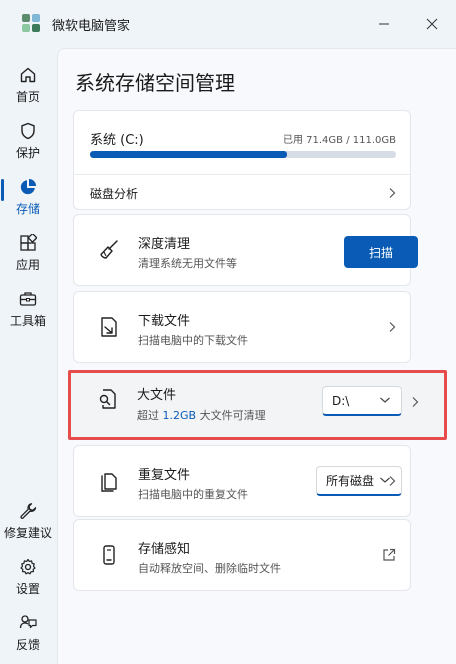  I want to click on sidebar-item-toolbox: 工具箱, so click(28, 312).